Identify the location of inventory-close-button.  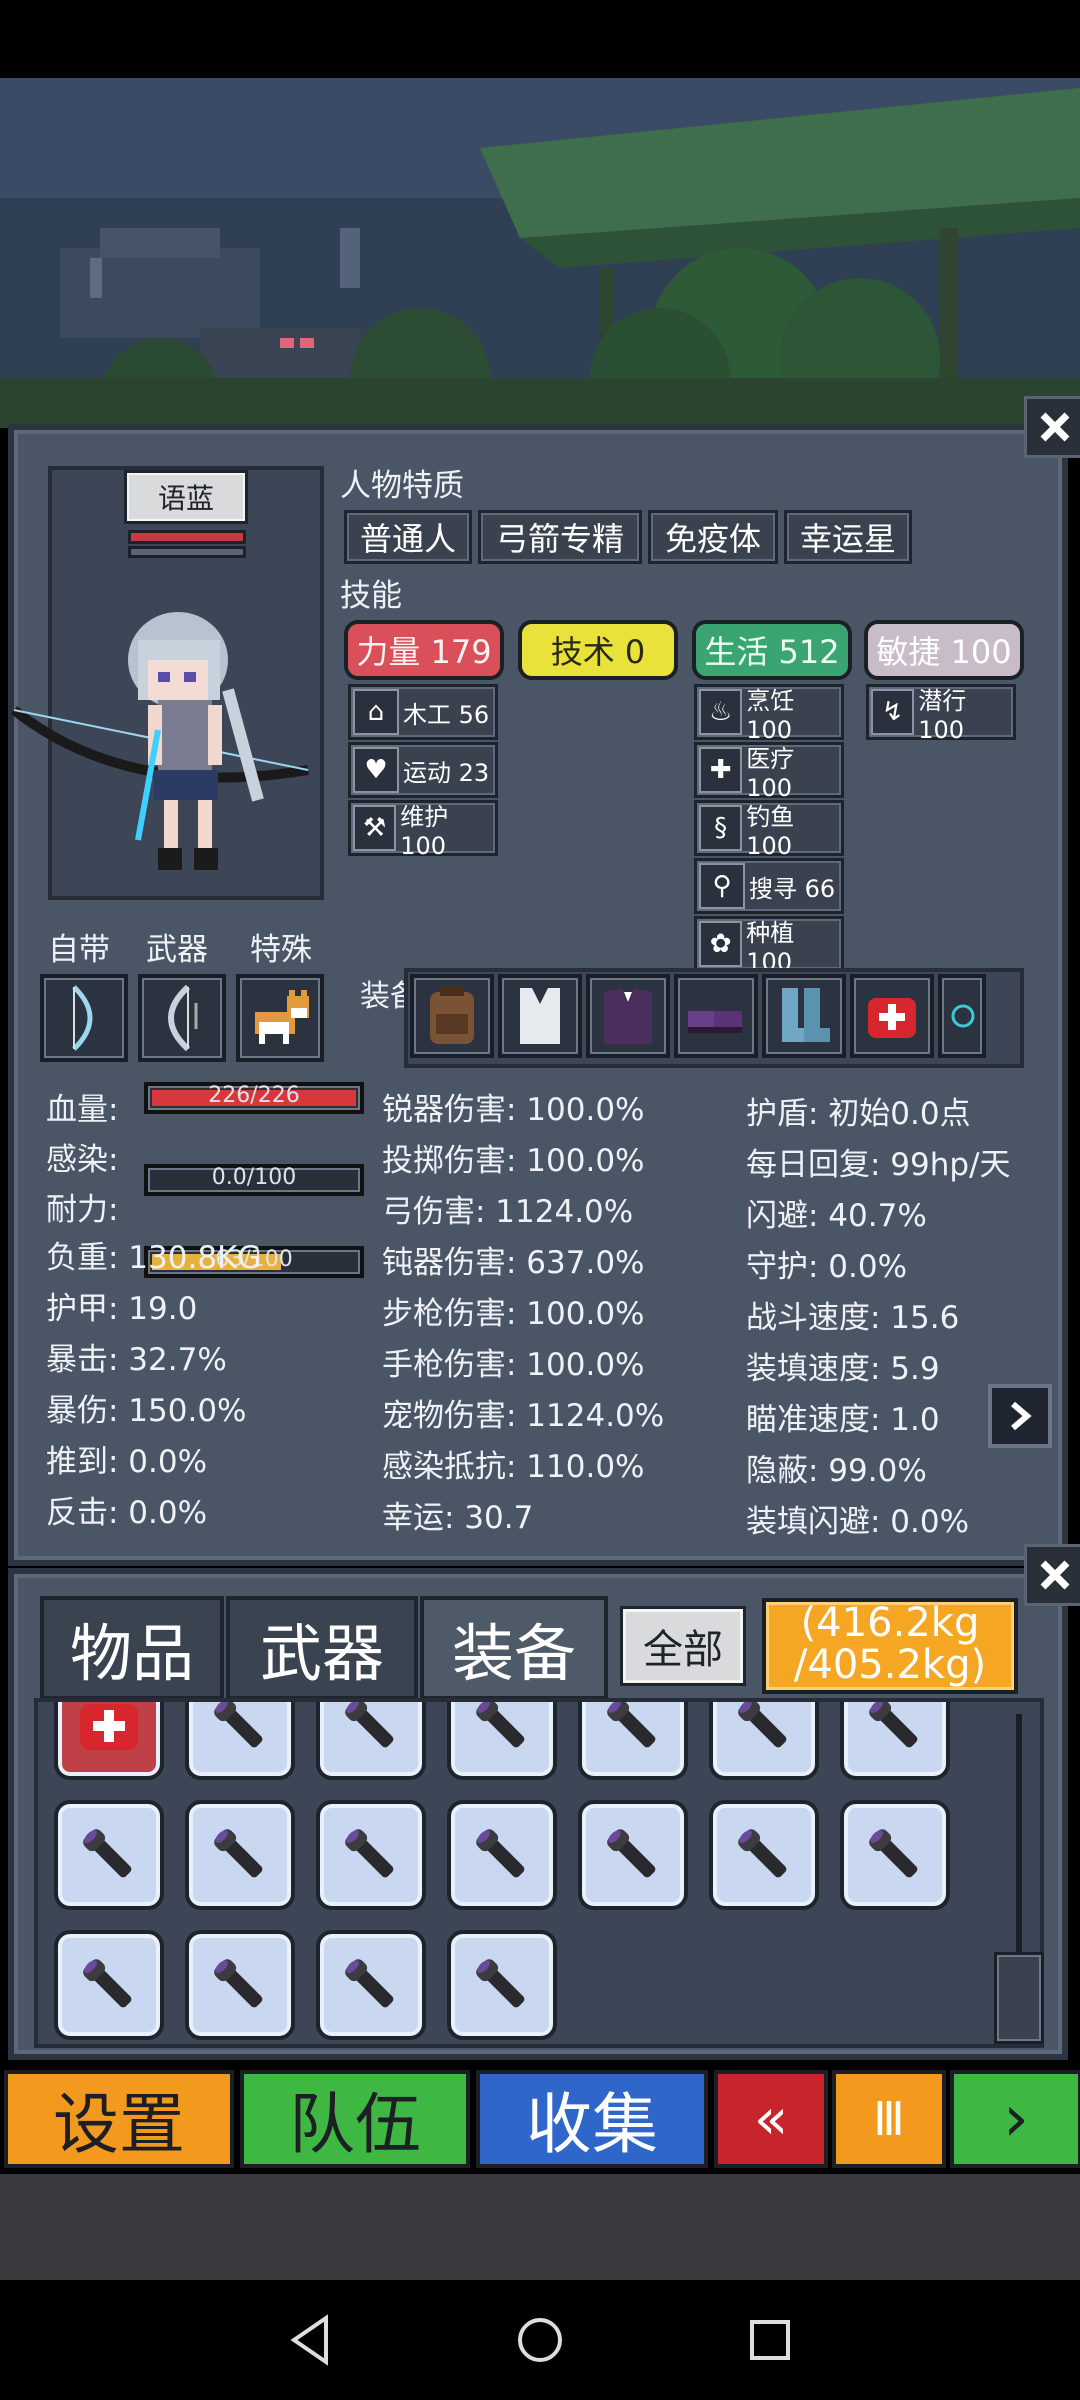
(1052, 1575).